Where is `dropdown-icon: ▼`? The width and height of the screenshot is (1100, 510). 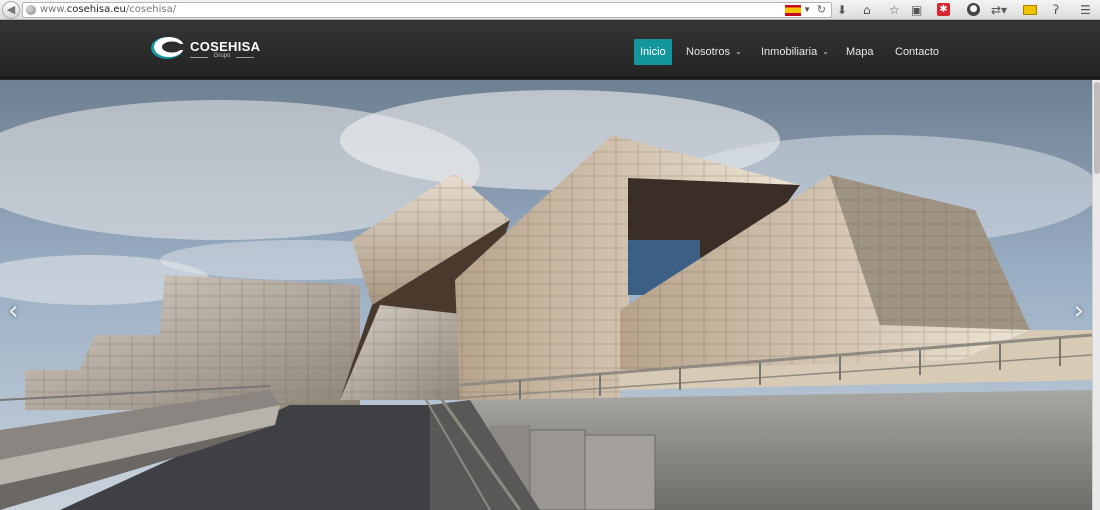 dropdown-icon: ▼ is located at coordinates (807, 9).